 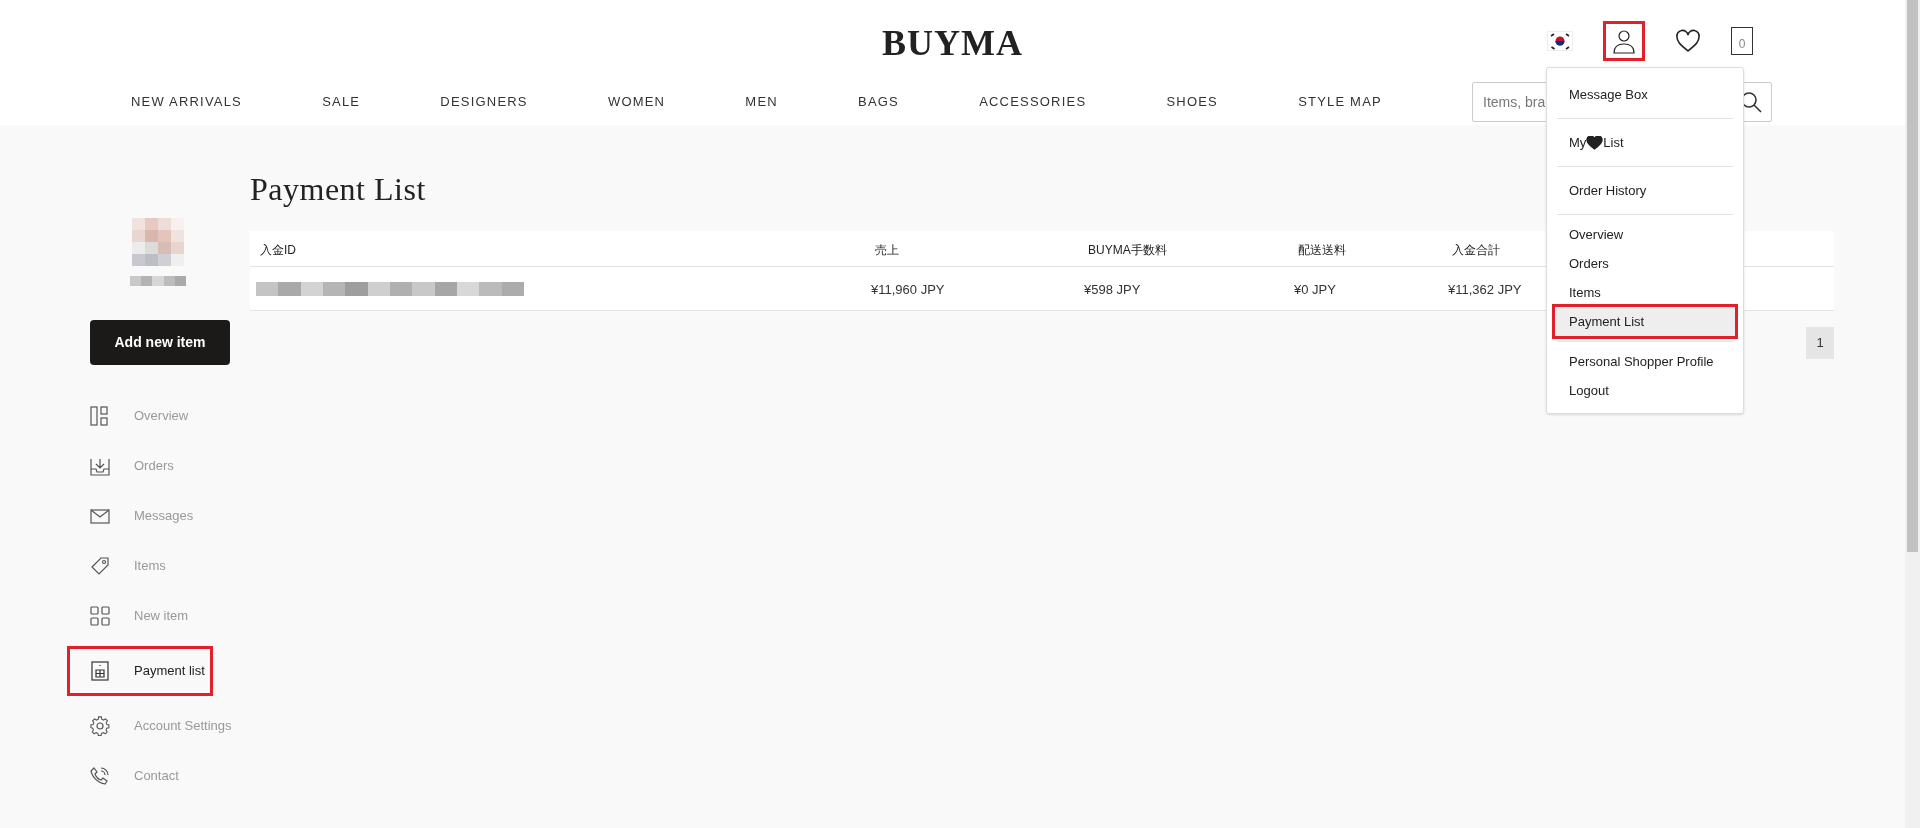 What do you see at coordinates (887, 249) in the screenshot?
I see `column-header: 売上` at bounding box center [887, 249].